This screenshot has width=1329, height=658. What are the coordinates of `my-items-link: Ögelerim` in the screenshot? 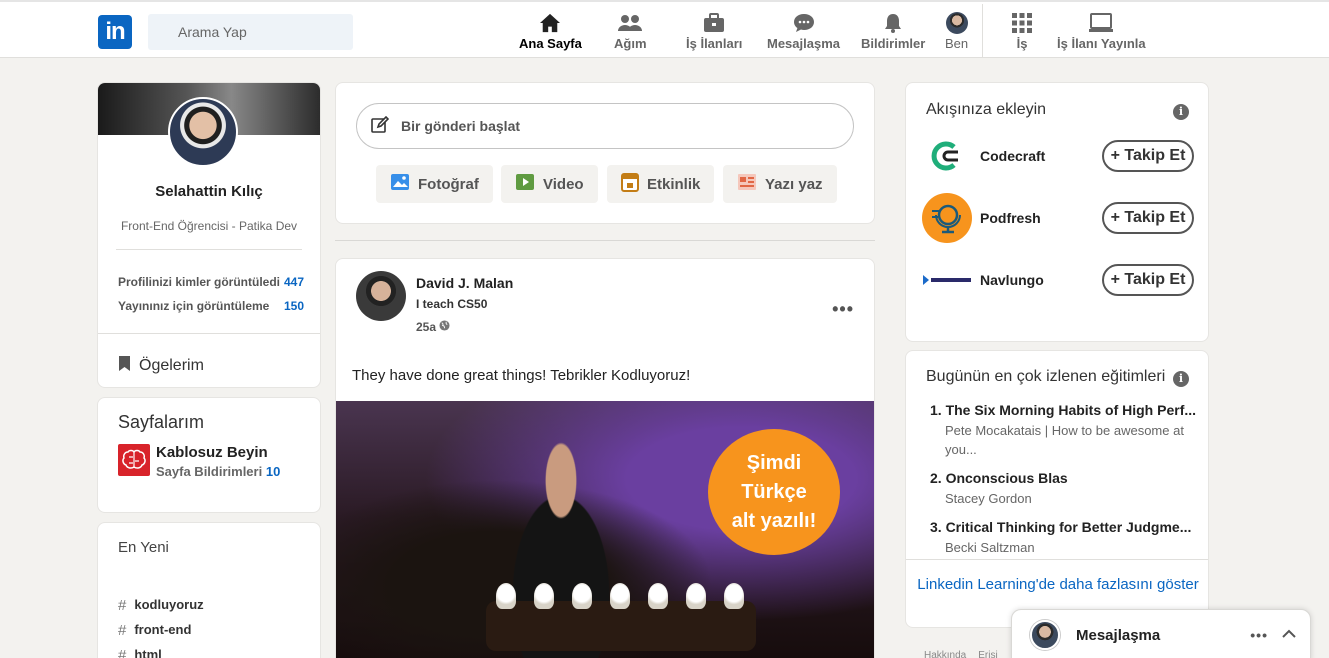 It's located at (161, 366).